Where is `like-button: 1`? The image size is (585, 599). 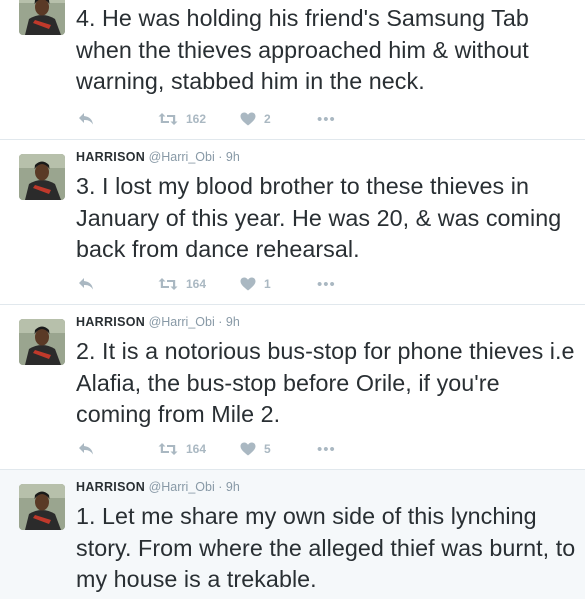 like-button: 1 is located at coordinates (255, 284).